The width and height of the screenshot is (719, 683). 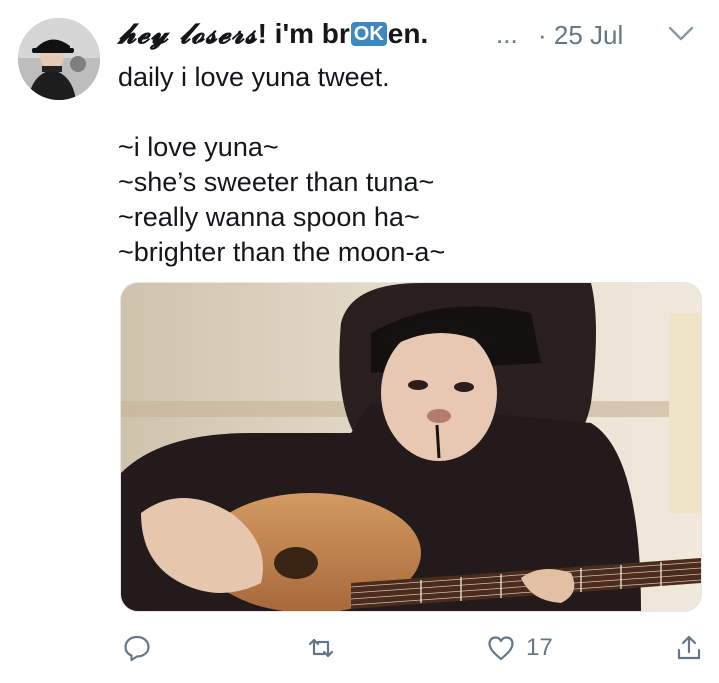 I want to click on like-button: 17, so click(x=519, y=648).